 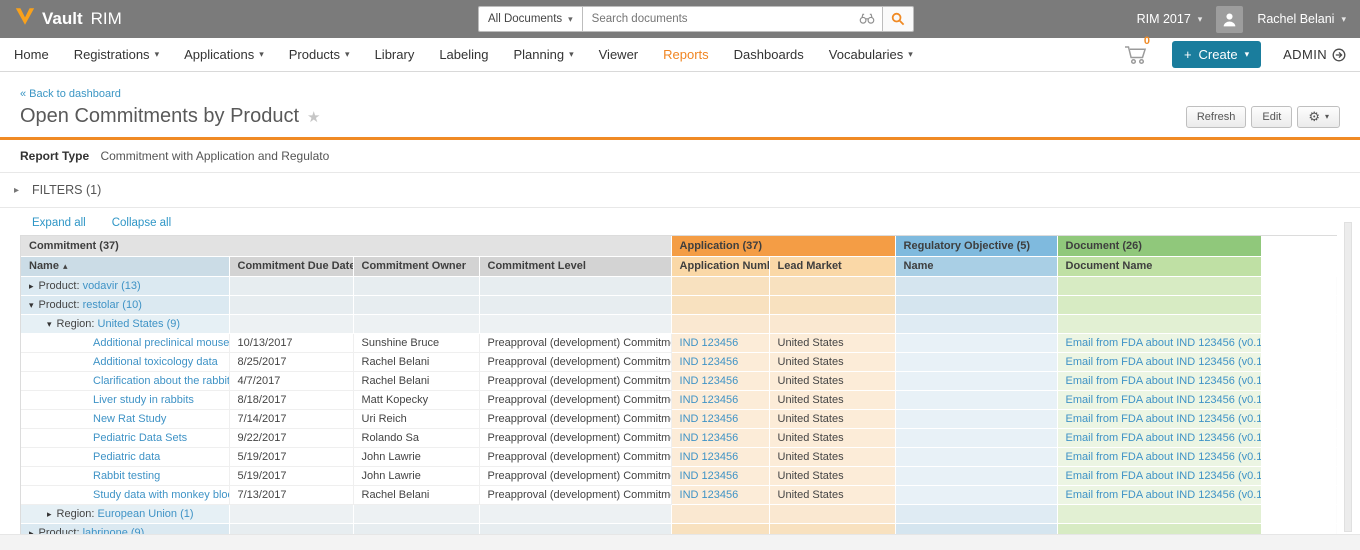 What do you see at coordinates (686, 54) in the screenshot?
I see `nav-item-reports: Reports` at bounding box center [686, 54].